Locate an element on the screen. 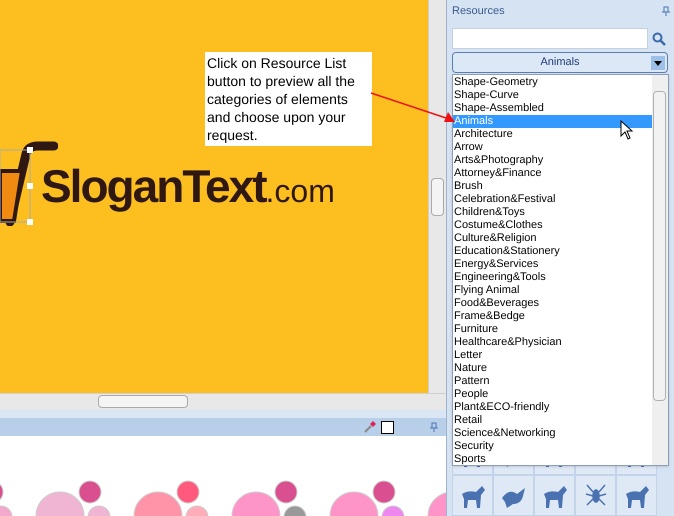 This screenshot has width=674, height=516. category-item: Arts&Photography is located at coordinates (552, 160).